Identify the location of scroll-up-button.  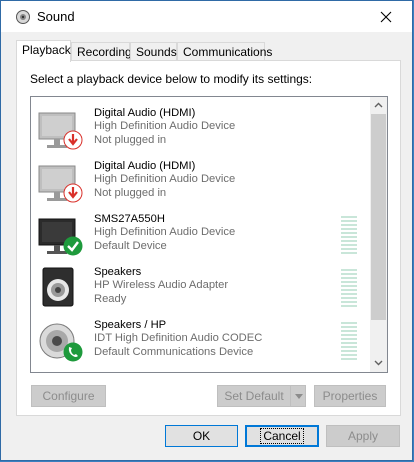
(378, 105).